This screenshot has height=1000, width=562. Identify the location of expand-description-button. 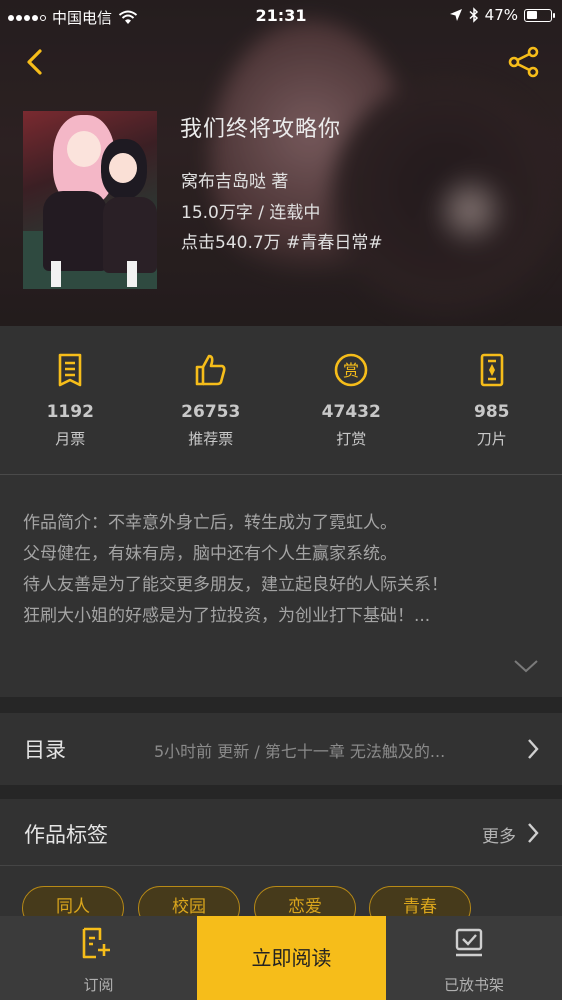
(526, 666).